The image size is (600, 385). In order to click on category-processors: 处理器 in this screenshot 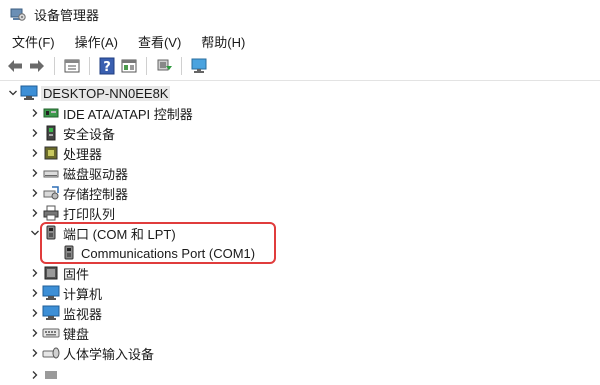, I will do `click(65, 153)`.